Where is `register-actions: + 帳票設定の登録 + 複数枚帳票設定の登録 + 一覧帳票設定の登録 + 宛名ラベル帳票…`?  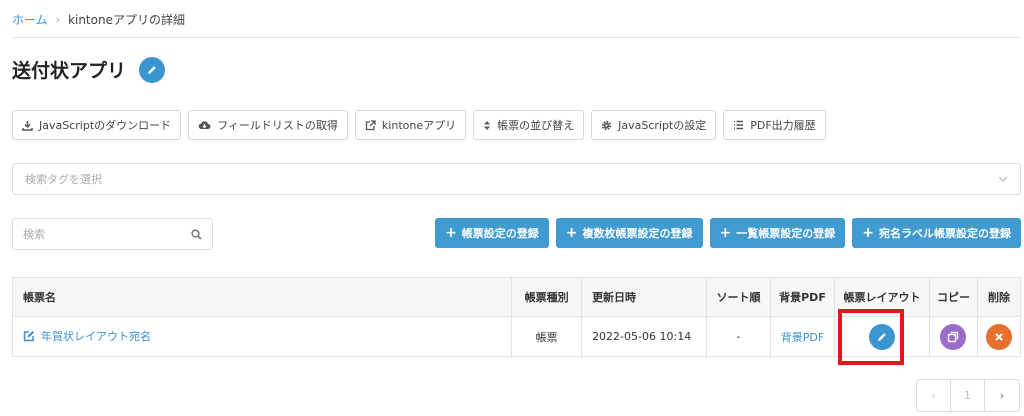 register-actions: + 帳票設定の登録 + 複数枚帳票設定の登録 + 一覧帳票設定の登録 + 宛名ラベル帳票… is located at coordinates (728, 233).